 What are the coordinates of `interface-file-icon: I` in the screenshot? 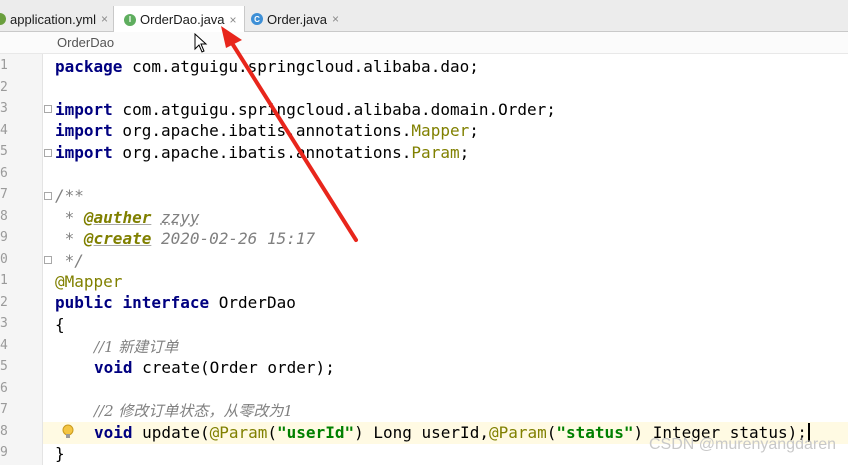 It's located at (130, 19).